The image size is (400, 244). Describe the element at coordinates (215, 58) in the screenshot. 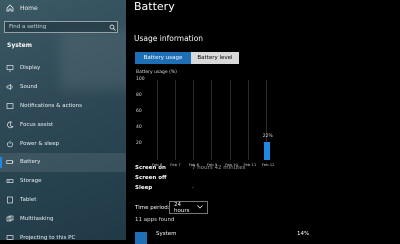

I see `tab-battery-level: Battery level` at that location.